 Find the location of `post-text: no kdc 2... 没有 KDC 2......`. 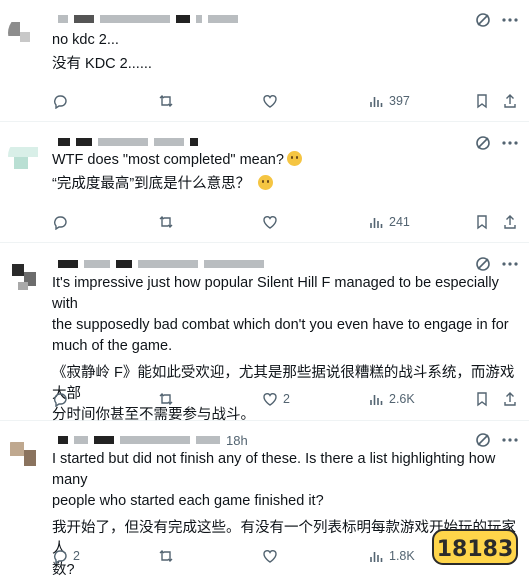

post-text: no kdc 2... 没有 KDC 2...... is located at coordinates (284, 52).